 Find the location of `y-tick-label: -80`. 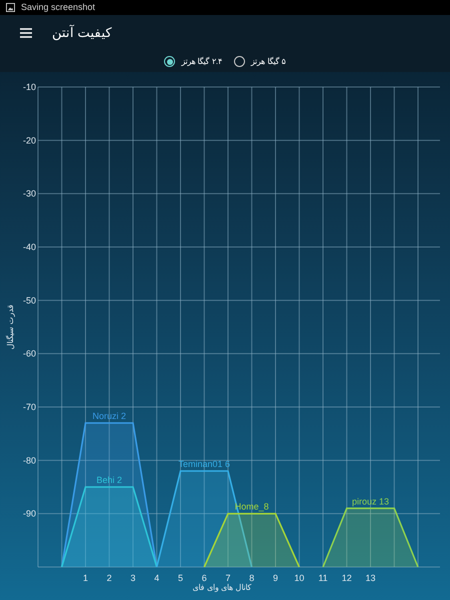

y-tick-label: -80 is located at coordinates (29, 460).